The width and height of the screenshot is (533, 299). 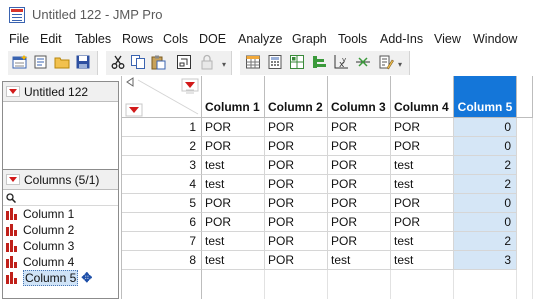 What do you see at coordinates (319, 62) in the screenshot?
I see `distribution-icon` at bounding box center [319, 62].